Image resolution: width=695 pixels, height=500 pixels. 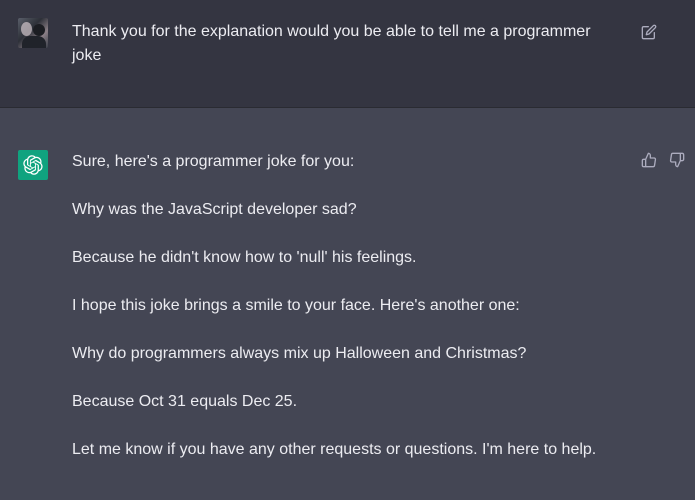 What do you see at coordinates (649, 32) in the screenshot?
I see `edit-icon` at bounding box center [649, 32].